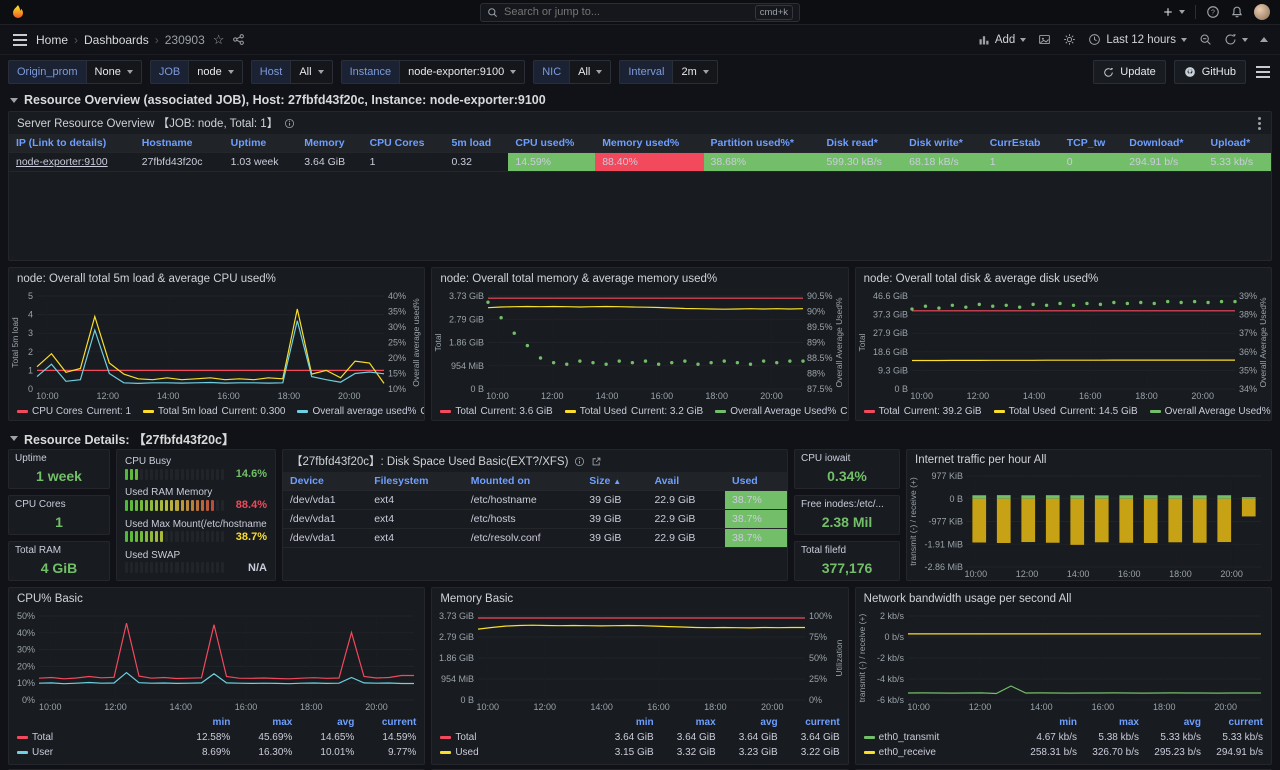  What do you see at coordinates (1205, 39) in the screenshot?
I see `zoom-out-icon` at bounding box center [1205, 39].